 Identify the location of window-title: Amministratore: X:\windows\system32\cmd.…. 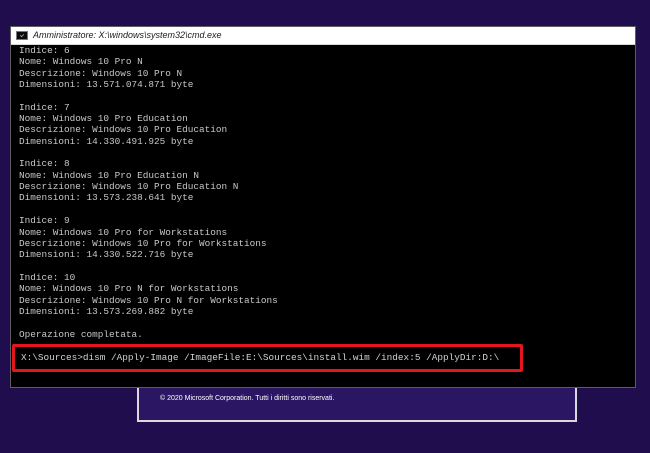
(127, 35).